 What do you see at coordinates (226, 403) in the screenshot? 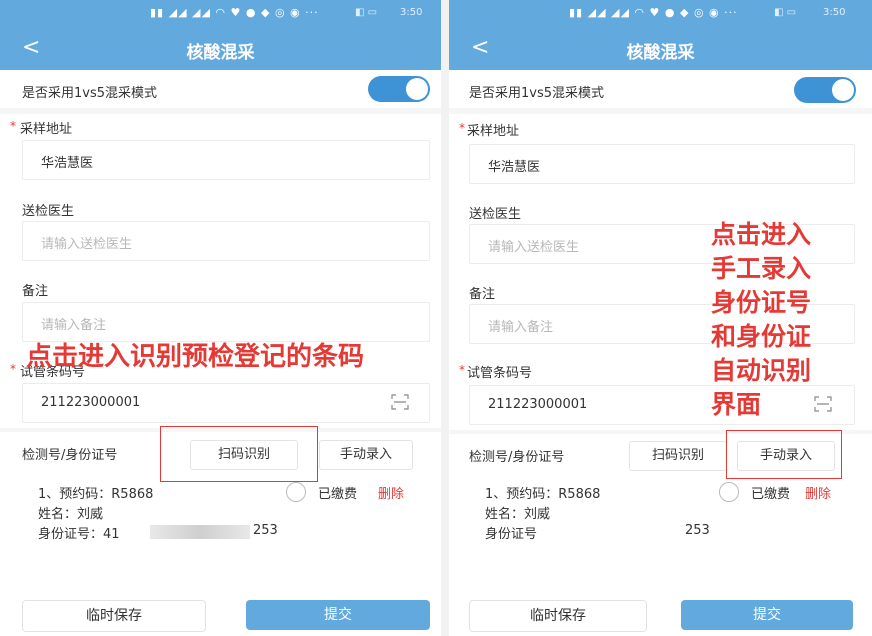
I see `tube-field: 211223000001` at bounding box center [226, 403].